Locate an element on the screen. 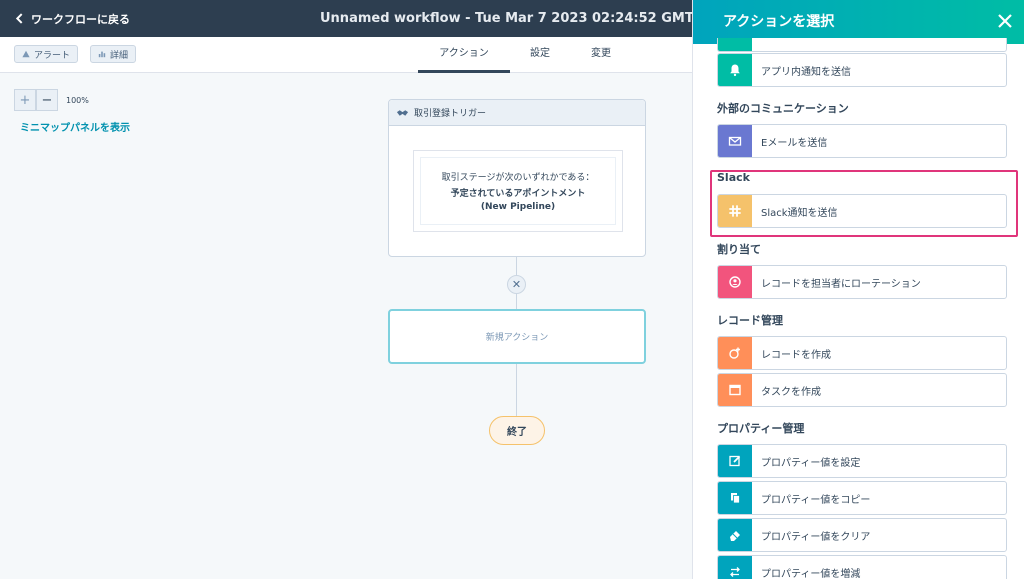  action-item-set-property: プロパティー値を設定 is located at coordinates (862, 461).